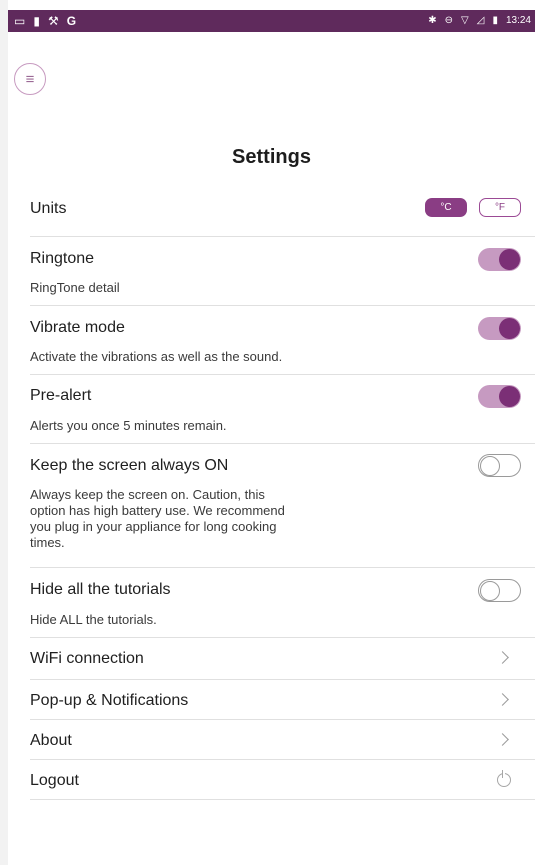 The image size is (535, 865). I want to click on link-label: Pop-up & Notifications, so click(109, 700).